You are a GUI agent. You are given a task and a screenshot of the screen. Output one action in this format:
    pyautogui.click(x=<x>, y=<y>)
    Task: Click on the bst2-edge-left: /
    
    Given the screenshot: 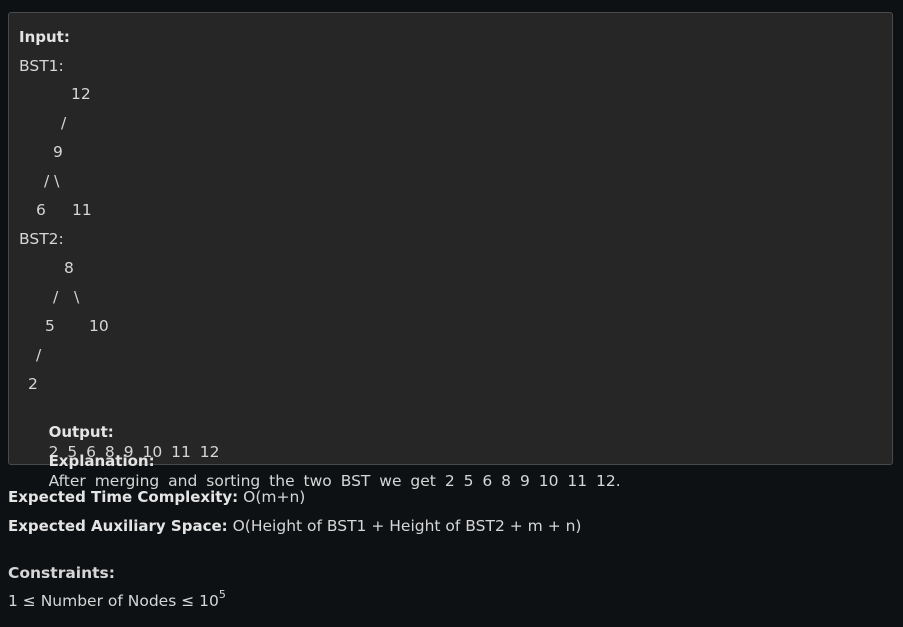 What is the action you would take?
    pyautogui.click(x=56, y=297)
    